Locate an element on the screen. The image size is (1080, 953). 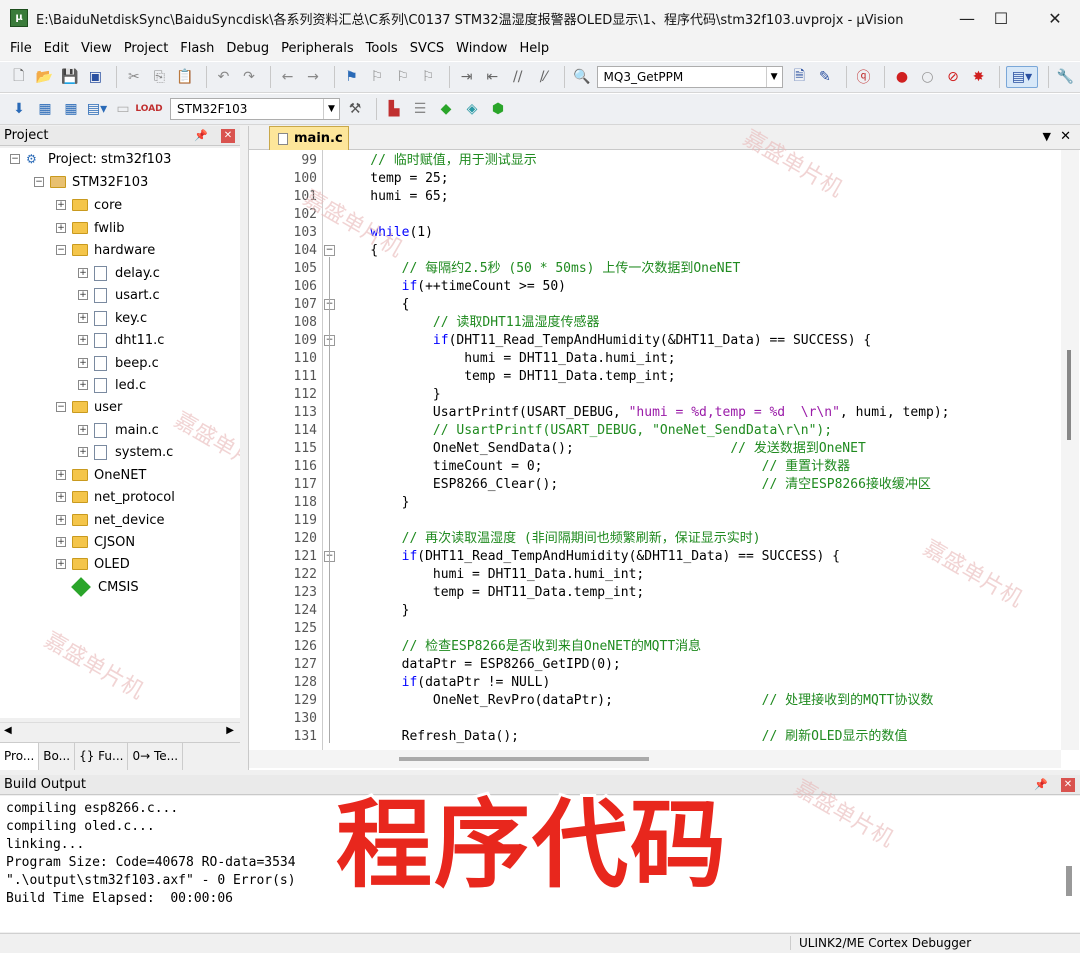
menu-help: Help is located at coordinates (534, 48).